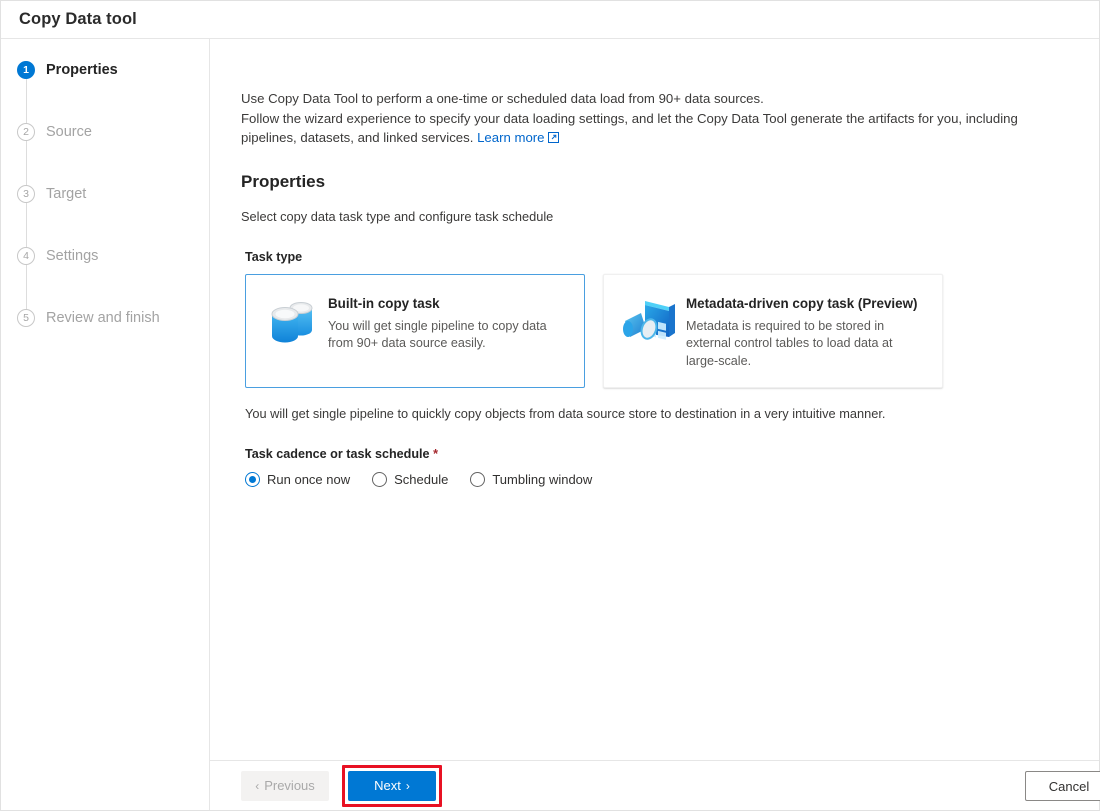  Describe the element at coordinates (66, 194) in the screenshot. I see `sidebar-step-label: Target` at that location.